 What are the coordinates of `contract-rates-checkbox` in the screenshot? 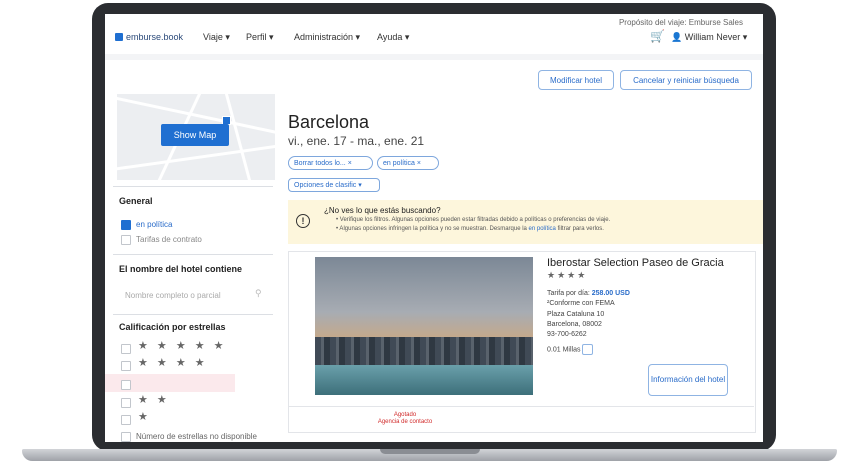 It's located at (126, 240).